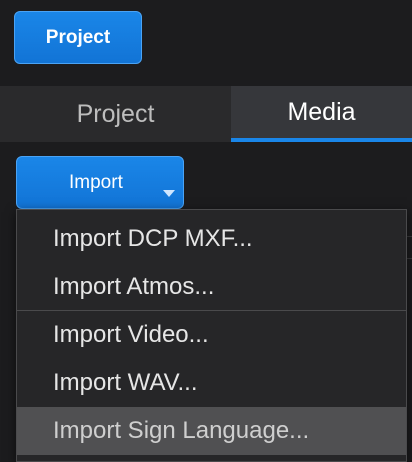  What do you see at coordinates (169, 193) in the screenshot?
I see `chevron-down-icon` at bounding box center [169, 193].